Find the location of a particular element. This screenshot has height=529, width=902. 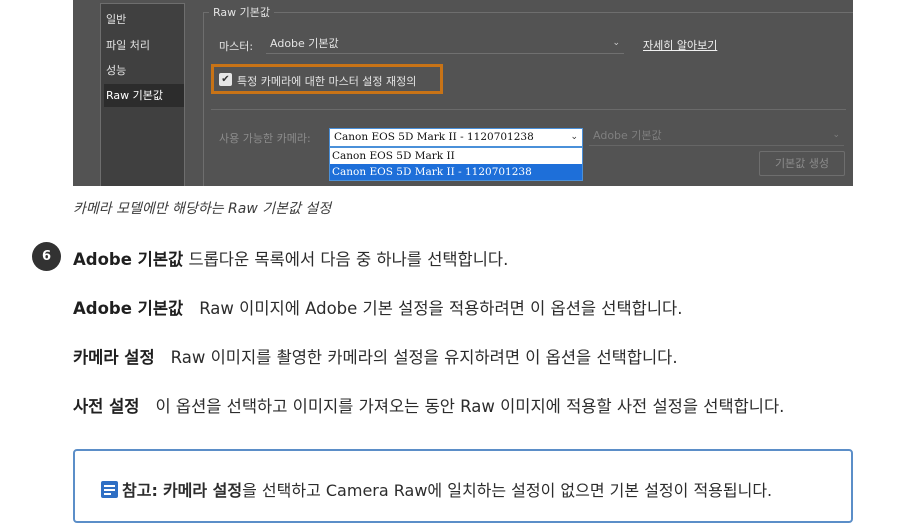

camera-dropdown: Canon EOS 5D Mark II - 1120701238 ⌄ is located at coordinates (456, 137).